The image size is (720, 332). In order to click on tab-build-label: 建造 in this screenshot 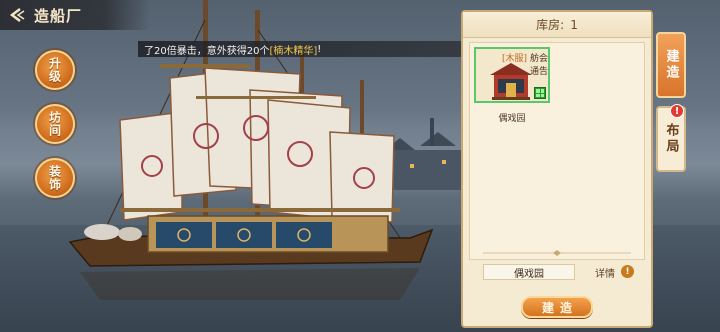, I will do `click(671, 65)`.